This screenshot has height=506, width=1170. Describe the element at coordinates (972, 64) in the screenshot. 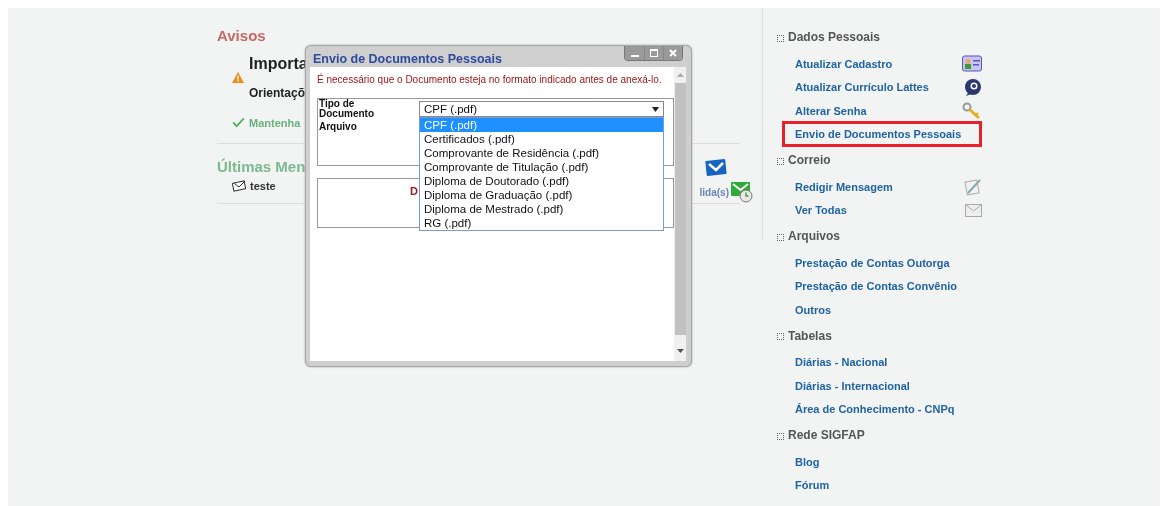

I see `id-card-icon` at that location.